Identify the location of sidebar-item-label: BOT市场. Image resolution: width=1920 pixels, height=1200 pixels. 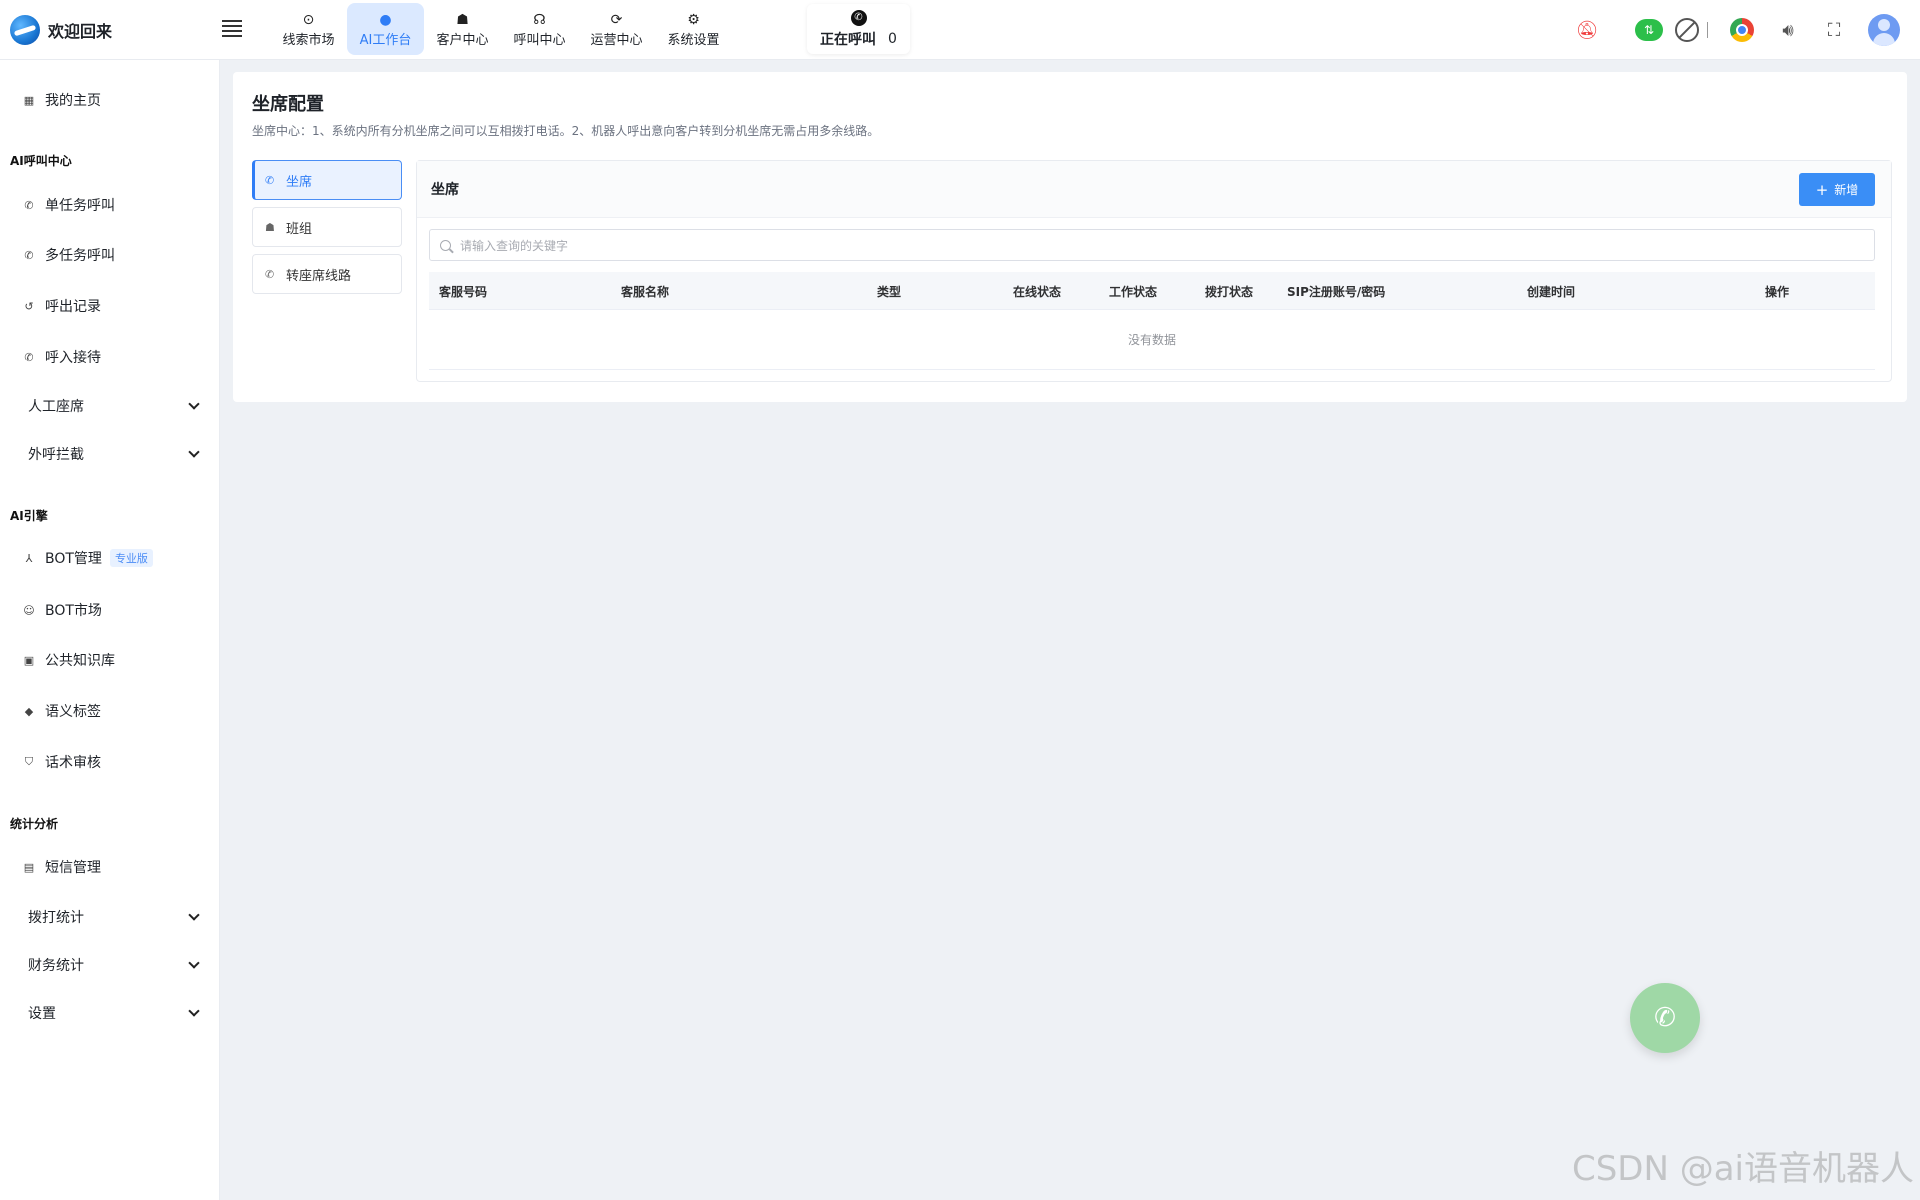
(73, 611).